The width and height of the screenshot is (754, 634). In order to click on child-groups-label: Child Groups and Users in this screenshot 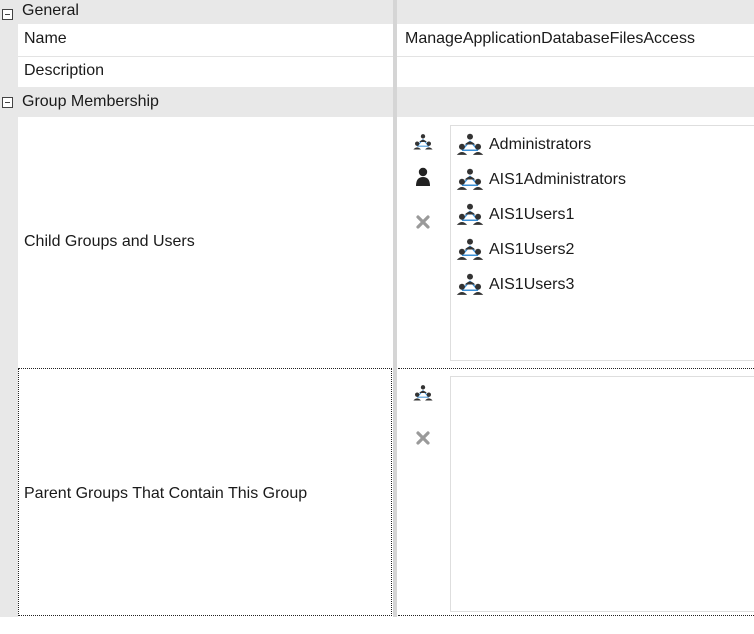, I will do `click(109, 241)`.